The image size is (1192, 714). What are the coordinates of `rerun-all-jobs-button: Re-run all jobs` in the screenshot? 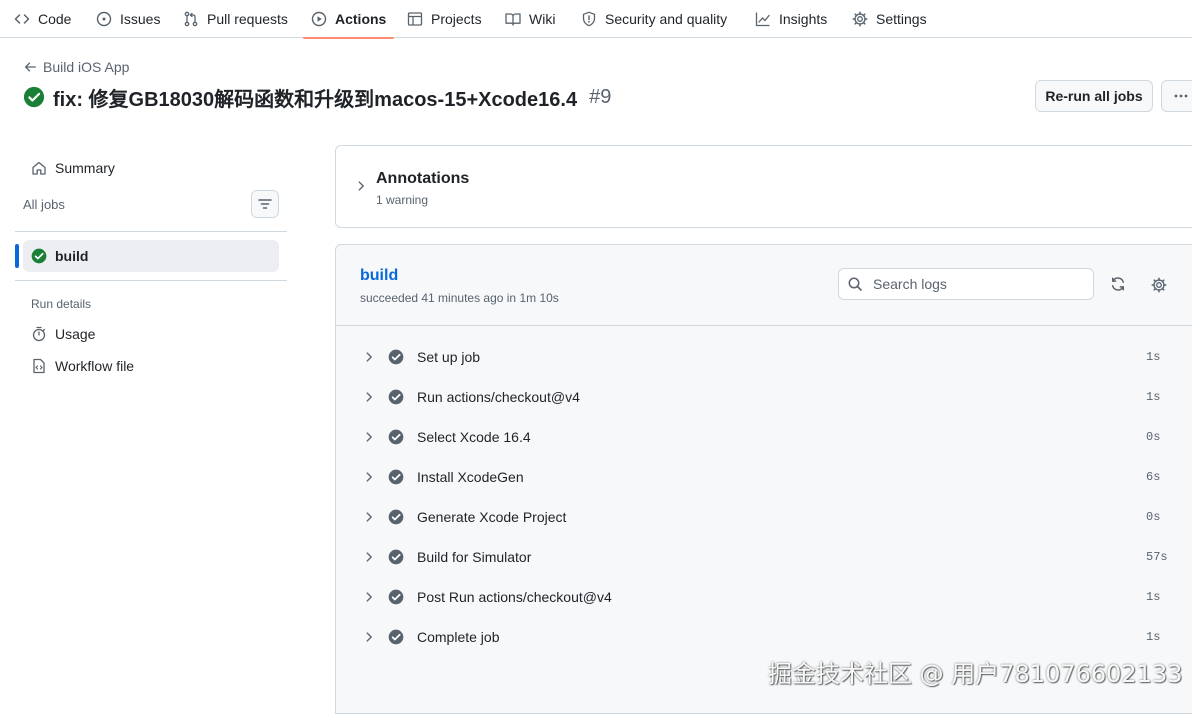 It's located at (1094, 96).